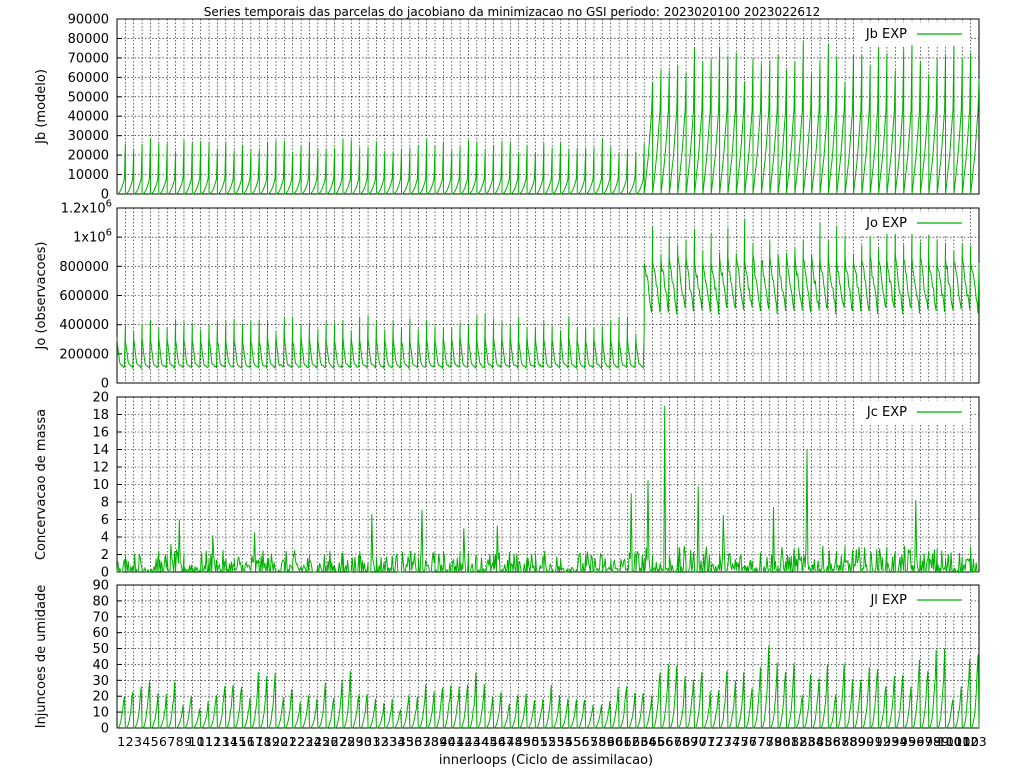  Describe the element at coordinates (886, 223) in the screenshot. I see `legend-label: Jo EXP` at that location.